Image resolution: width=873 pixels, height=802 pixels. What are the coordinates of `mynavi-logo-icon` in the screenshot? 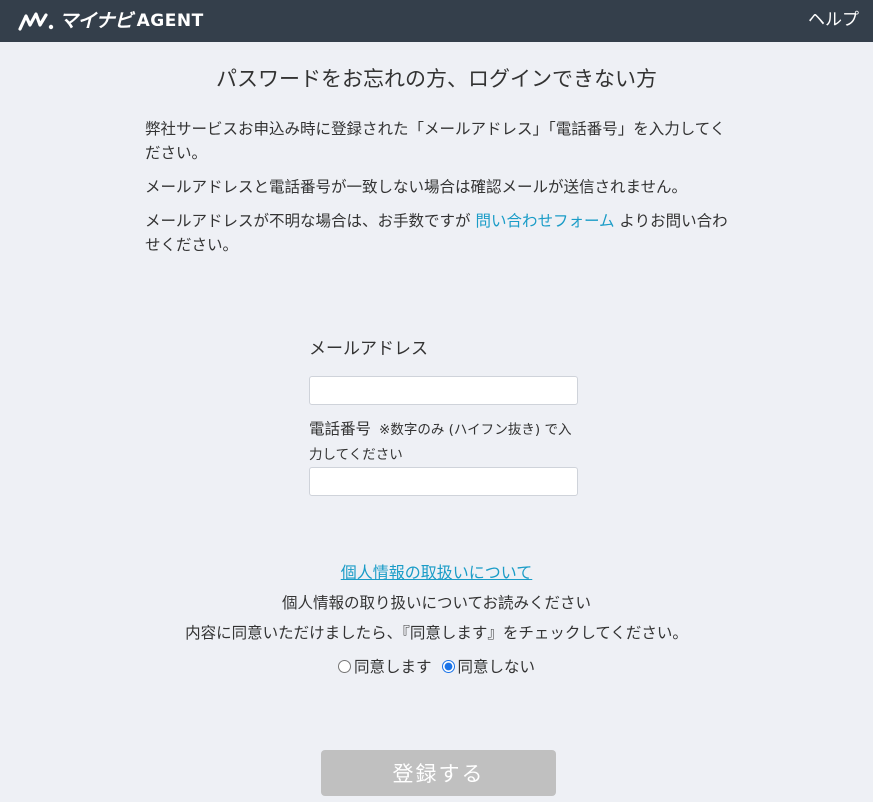 It's located at (36, 21).